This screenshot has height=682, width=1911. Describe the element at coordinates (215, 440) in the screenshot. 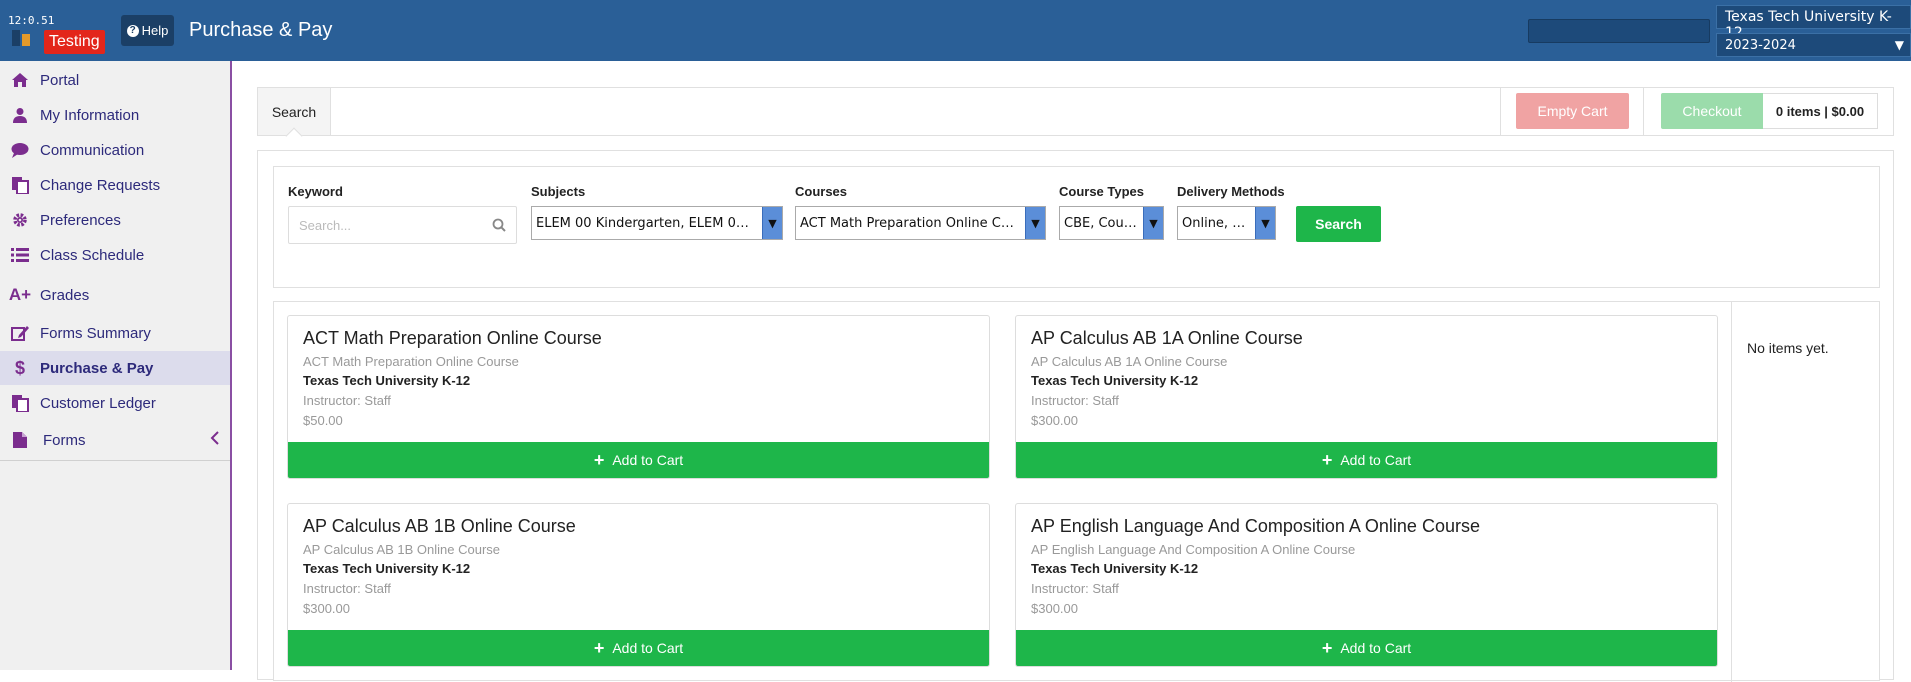

I see `chevron-left-icon` at that location.